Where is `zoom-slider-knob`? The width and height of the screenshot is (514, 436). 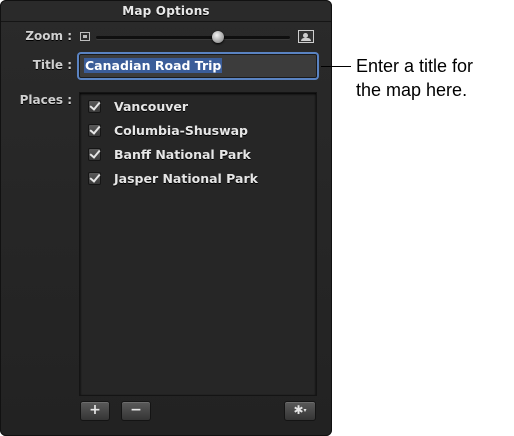 zoom-slider-knob is located at coordinates (218, 37).